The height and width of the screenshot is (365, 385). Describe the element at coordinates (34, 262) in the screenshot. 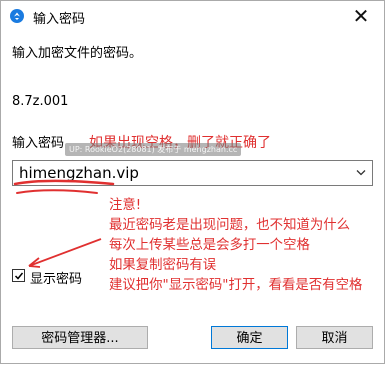

I see `arrow-head` at that location.